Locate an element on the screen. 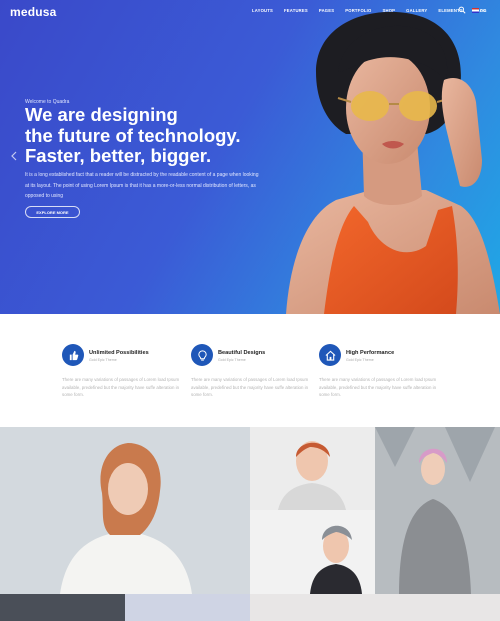 Image resolution: width=500 pixels, height=621 pixels. feature-title: High Performance is located at coordinates (370, 353).